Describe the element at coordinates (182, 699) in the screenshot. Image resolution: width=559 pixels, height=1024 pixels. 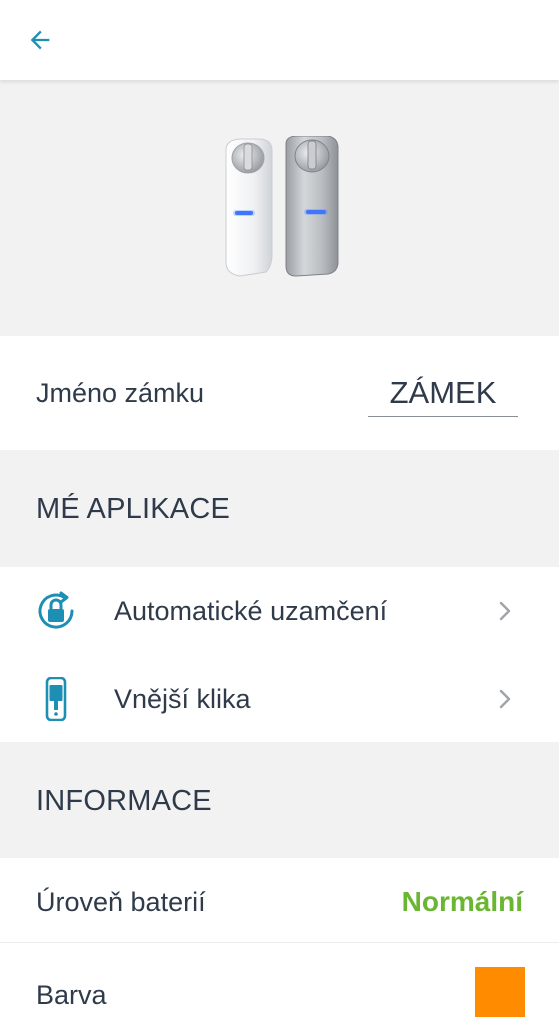
I see `outer-handle-label: Vnější klika` at that location.